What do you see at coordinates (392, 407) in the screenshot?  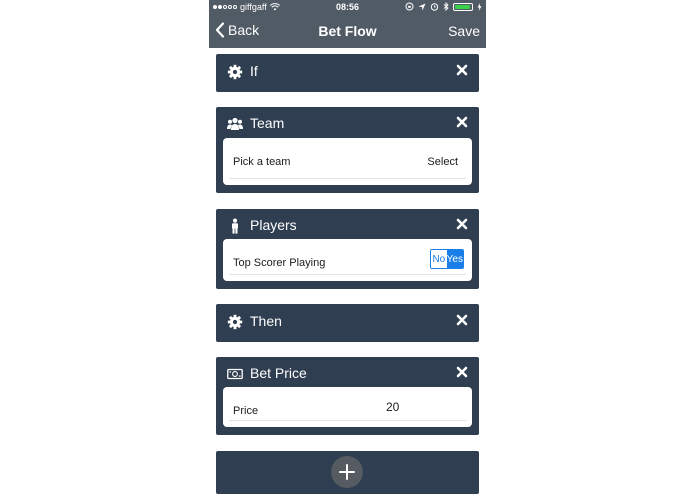 I see `price-input: 20` at bounding box center [392, 407].